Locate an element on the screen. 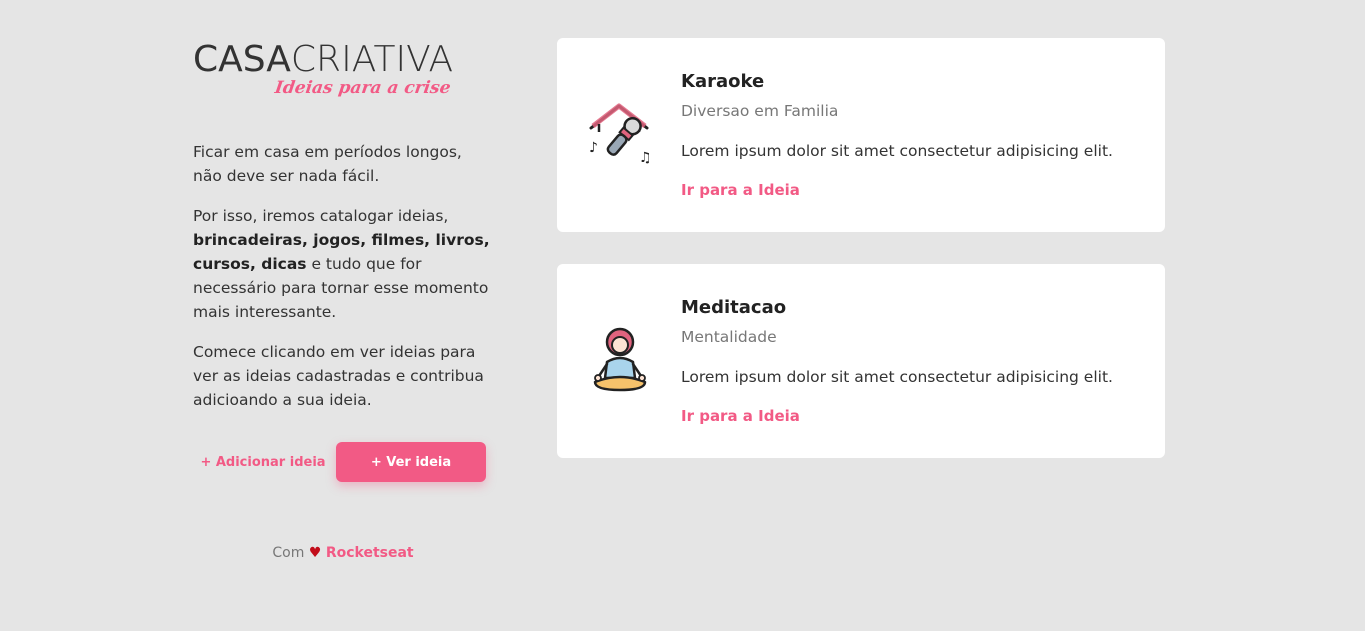 This screenshot has width=1365, height=631. logo-tagline: Ideias para a crise is located at coordinates (362, 88).